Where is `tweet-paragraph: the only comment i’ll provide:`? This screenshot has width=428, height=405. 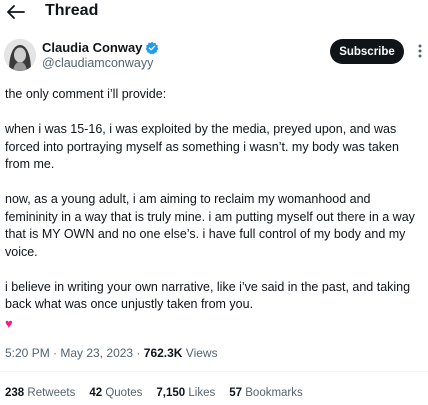
tweet-paragraph: the only comment i’ll provide: is located at coordinates (86, 94).